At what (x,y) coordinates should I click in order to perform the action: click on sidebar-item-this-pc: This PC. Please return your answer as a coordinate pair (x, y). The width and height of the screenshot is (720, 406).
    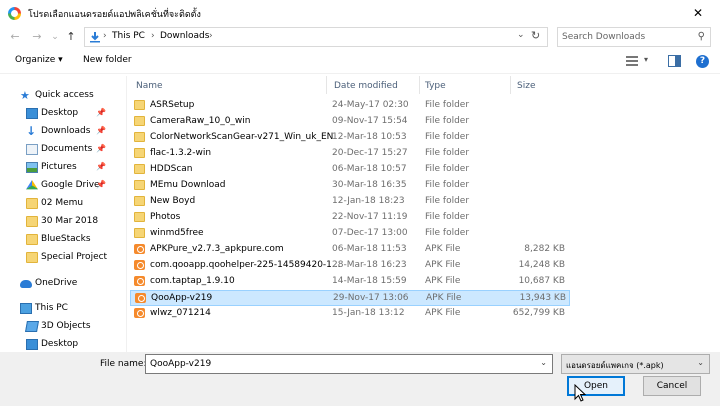
    Looking at the image, I should click on (63, 309).